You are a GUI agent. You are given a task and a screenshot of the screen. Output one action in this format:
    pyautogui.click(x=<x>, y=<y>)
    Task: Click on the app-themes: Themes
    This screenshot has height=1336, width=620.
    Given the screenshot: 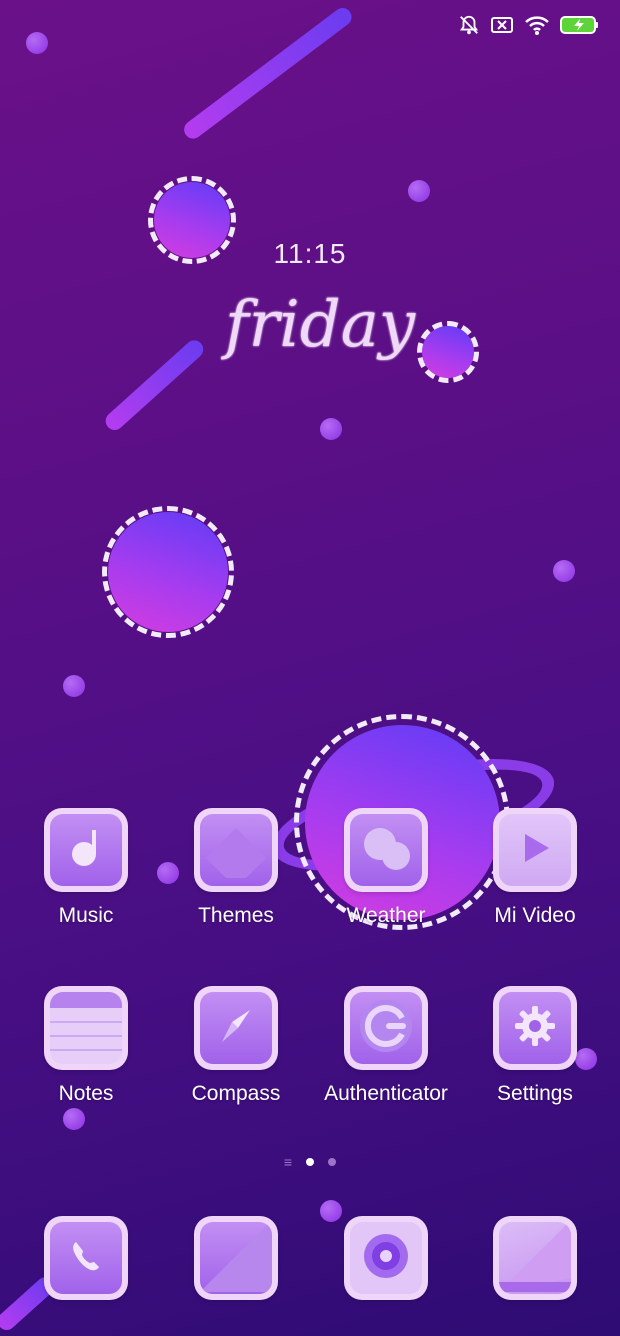 What is the action you would take?
    pyautogui.click(x=236, y=868)
    